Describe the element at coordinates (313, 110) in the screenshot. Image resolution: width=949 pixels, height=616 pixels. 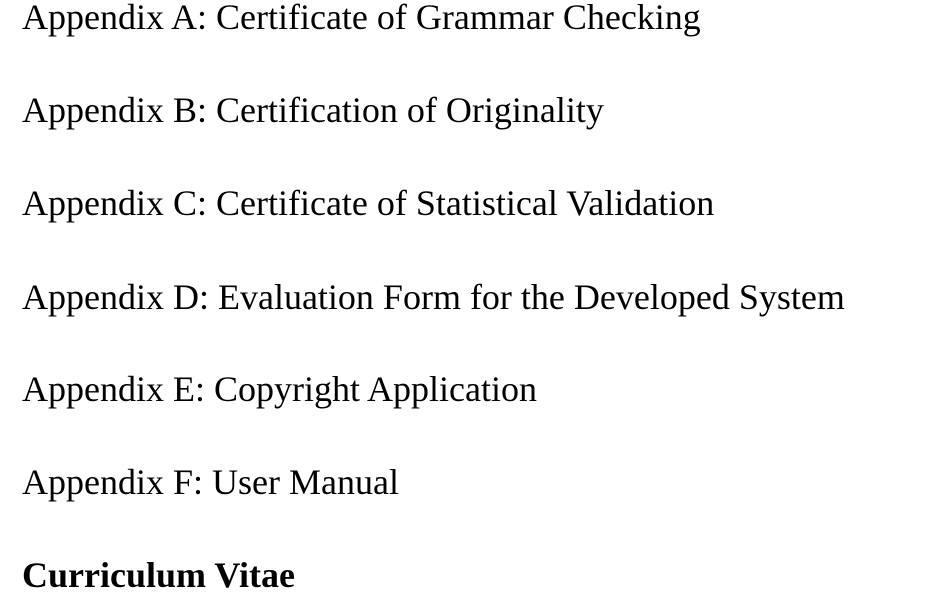
I see `appendix-b-entry: Appendix B: Certification of Originality` at that location.